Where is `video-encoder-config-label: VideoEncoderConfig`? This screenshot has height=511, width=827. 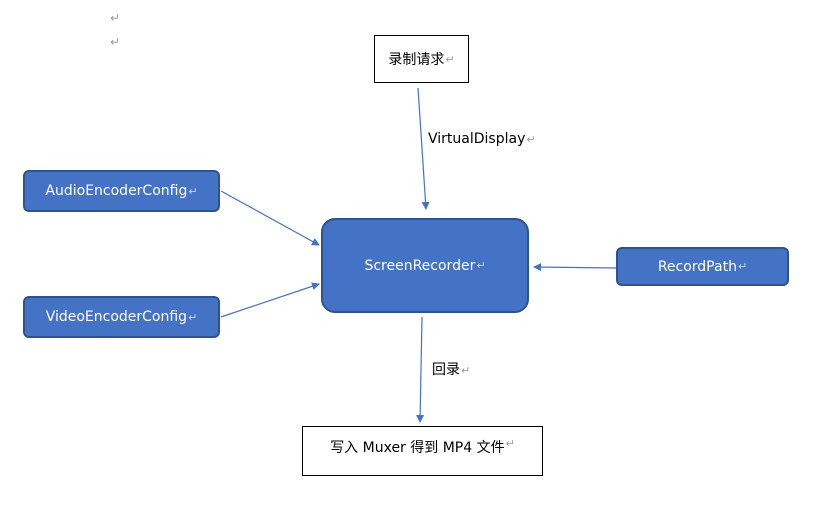
video-encoder-config-label: VideoEncoderConfig is located at coordinates (116, 317).